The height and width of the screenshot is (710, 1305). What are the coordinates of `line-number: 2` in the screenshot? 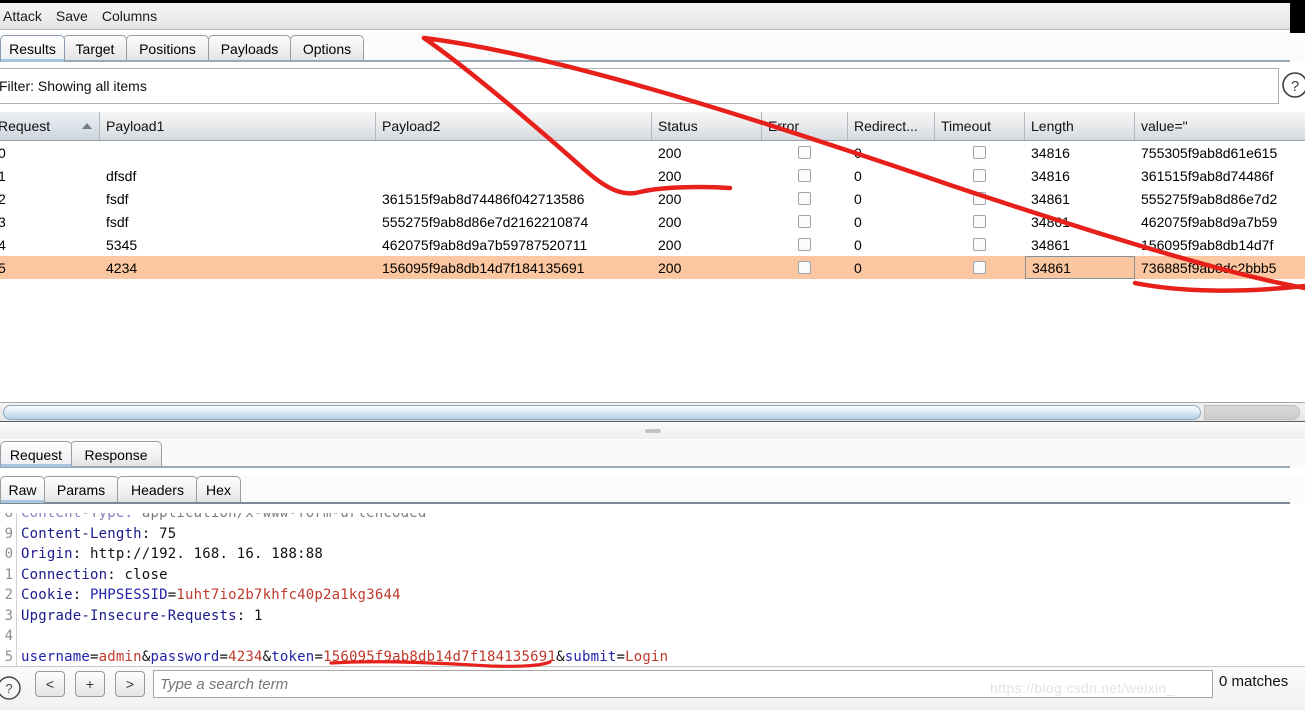 It's located at (8, 595).